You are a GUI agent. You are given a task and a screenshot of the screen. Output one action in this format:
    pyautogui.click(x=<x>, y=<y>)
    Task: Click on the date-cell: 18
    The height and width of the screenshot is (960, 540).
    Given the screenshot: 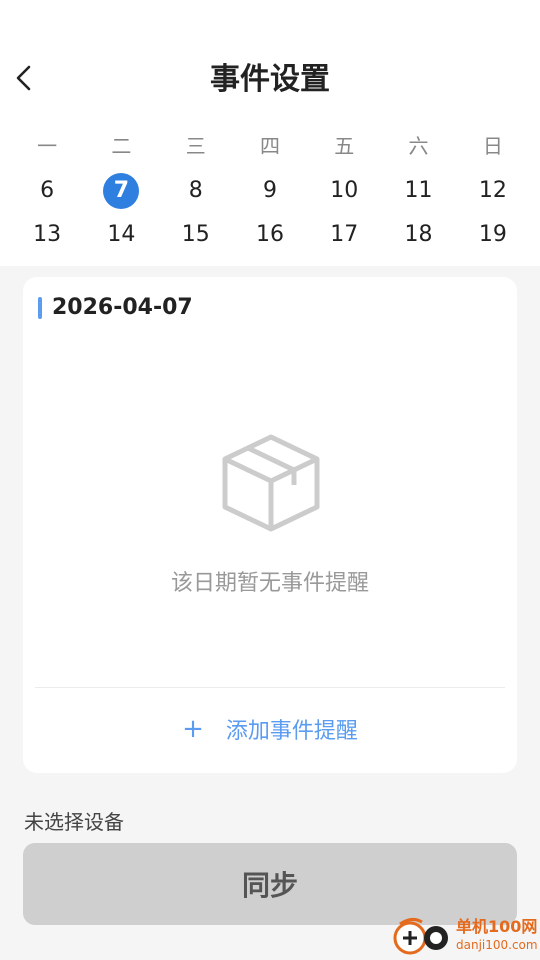 What is the action you would take?
    pyautogui.click(x=418, y=235)
    